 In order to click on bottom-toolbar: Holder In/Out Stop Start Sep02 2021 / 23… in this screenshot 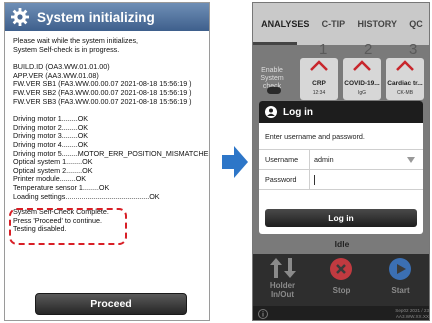, I will do `click(341, 287)`.